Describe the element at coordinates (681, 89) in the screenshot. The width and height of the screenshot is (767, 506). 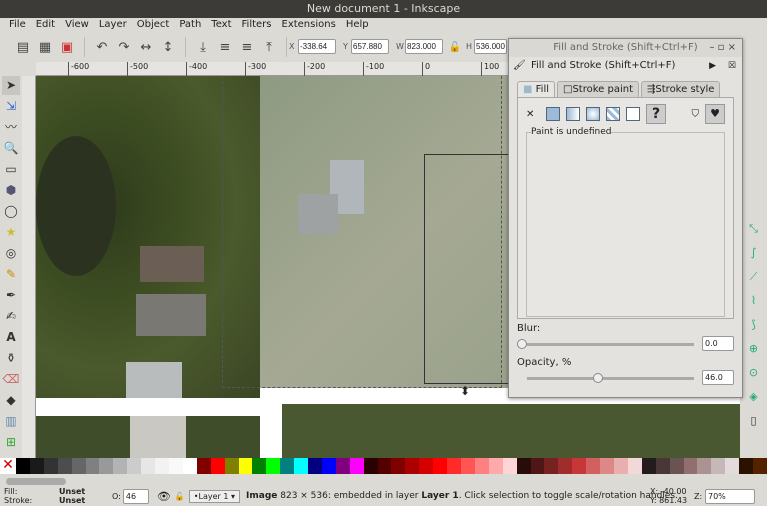
I see `tab-stroke-style: ⇶Stroke style` at that location.